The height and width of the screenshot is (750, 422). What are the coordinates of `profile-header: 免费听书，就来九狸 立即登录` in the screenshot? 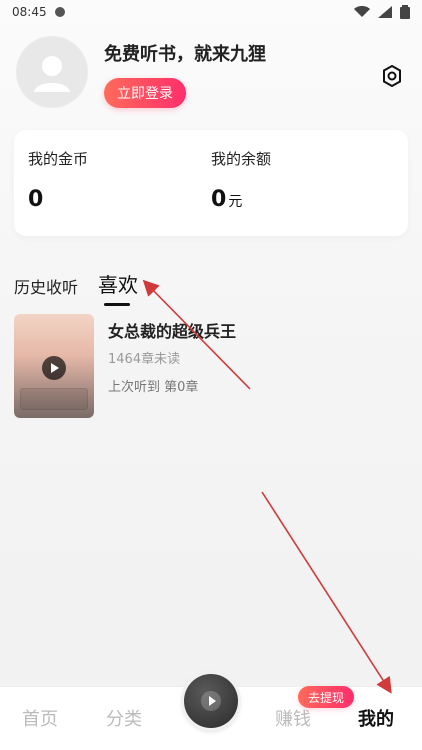 It's located at (211, 77).